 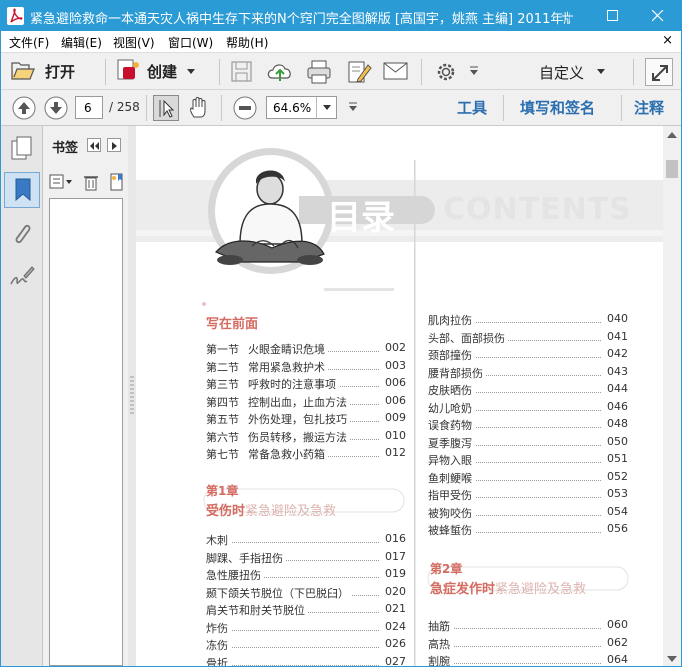 I want to click on toc-entry: 割腕, so click(x=440, y=659).